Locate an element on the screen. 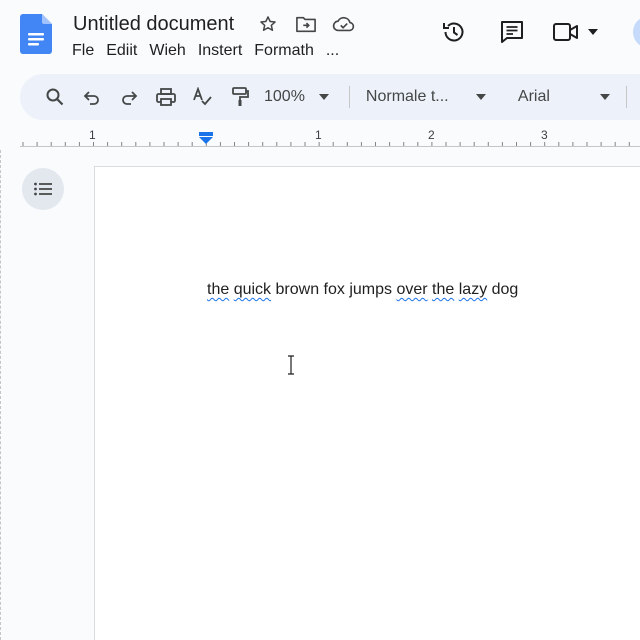 This screenshot has width=640, height=640. spellcheck-icon is located at coordinates (202, 97).